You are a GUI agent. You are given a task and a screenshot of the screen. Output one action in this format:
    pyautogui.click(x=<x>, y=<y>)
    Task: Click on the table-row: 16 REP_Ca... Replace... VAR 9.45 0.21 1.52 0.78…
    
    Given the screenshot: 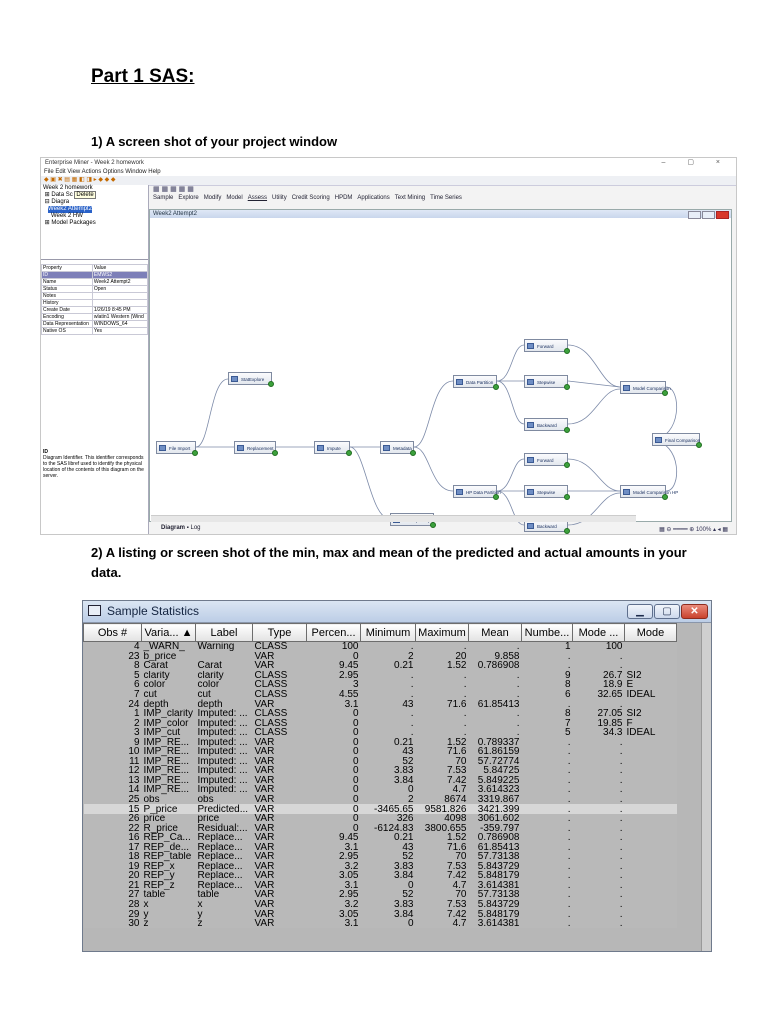 What is the action you would take?
    pyautogui.click(x=380, y=837)
    